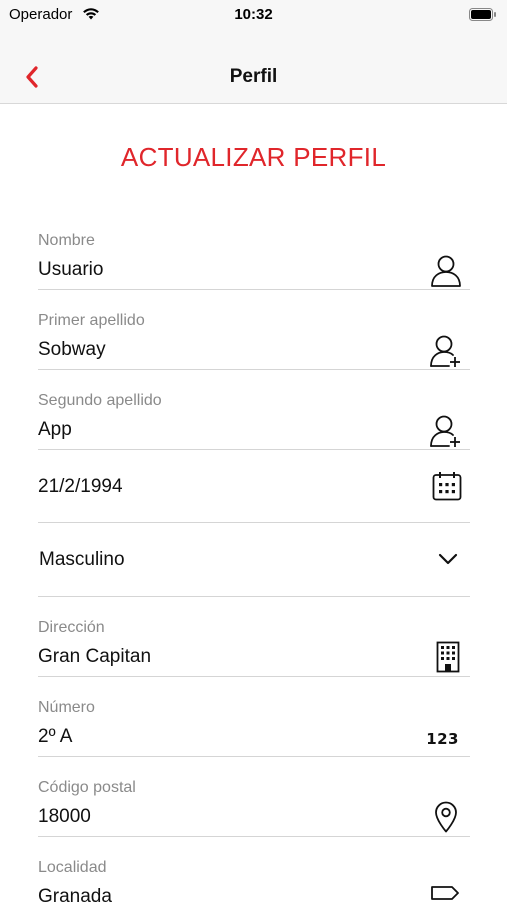 This screenshot has width=507, height=916. I want to click on chevron-down-icon, so click(448, 561).